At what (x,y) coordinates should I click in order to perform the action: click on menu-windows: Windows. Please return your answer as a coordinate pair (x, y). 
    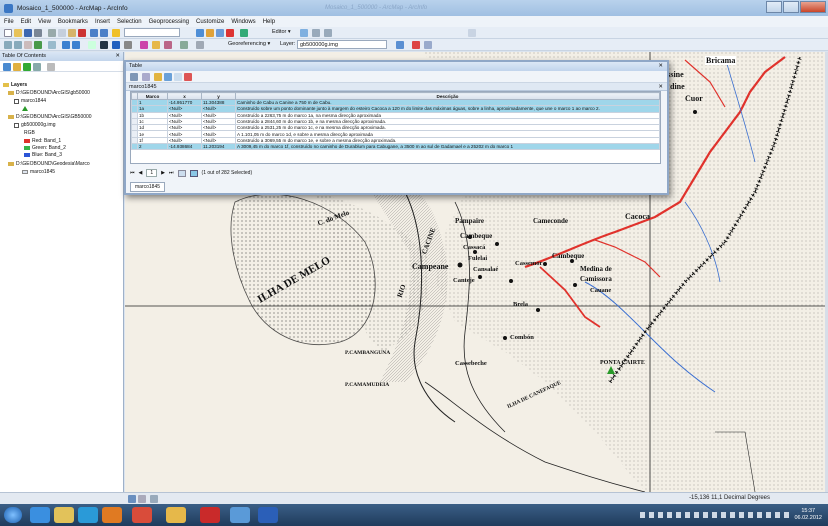
    Looking at the image, I should click on (243, 22).